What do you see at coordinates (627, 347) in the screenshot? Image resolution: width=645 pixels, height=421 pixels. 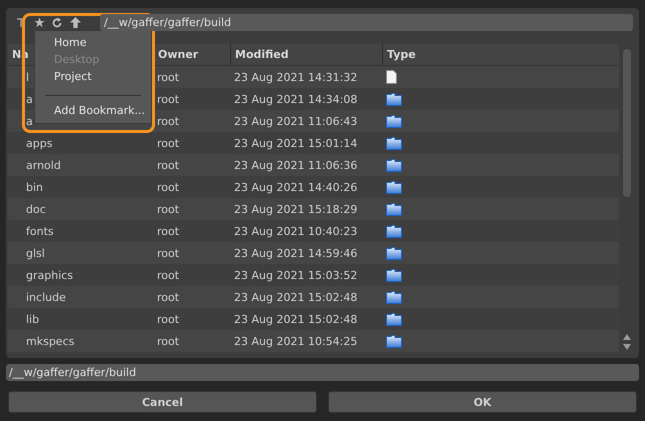 I see `scroll-down-icon` at bounding box center [627, 347].